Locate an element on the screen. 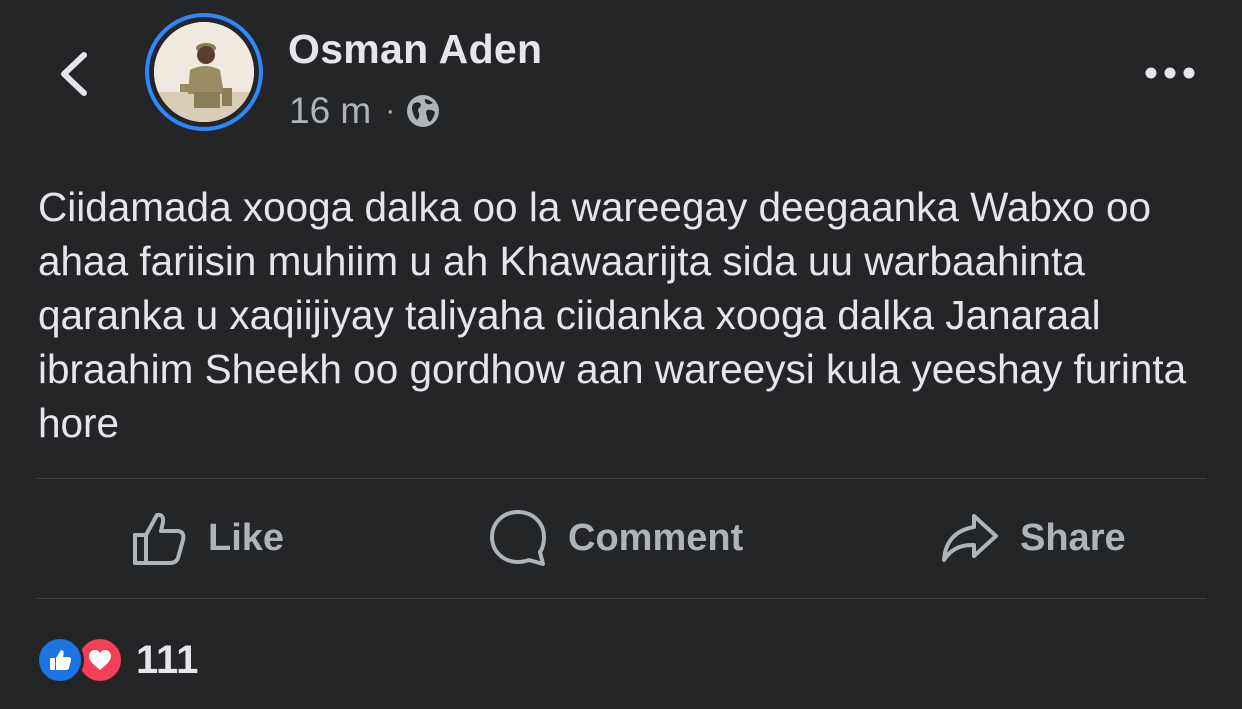  author-name: Osman Aden is located at coordinates (415, 49).